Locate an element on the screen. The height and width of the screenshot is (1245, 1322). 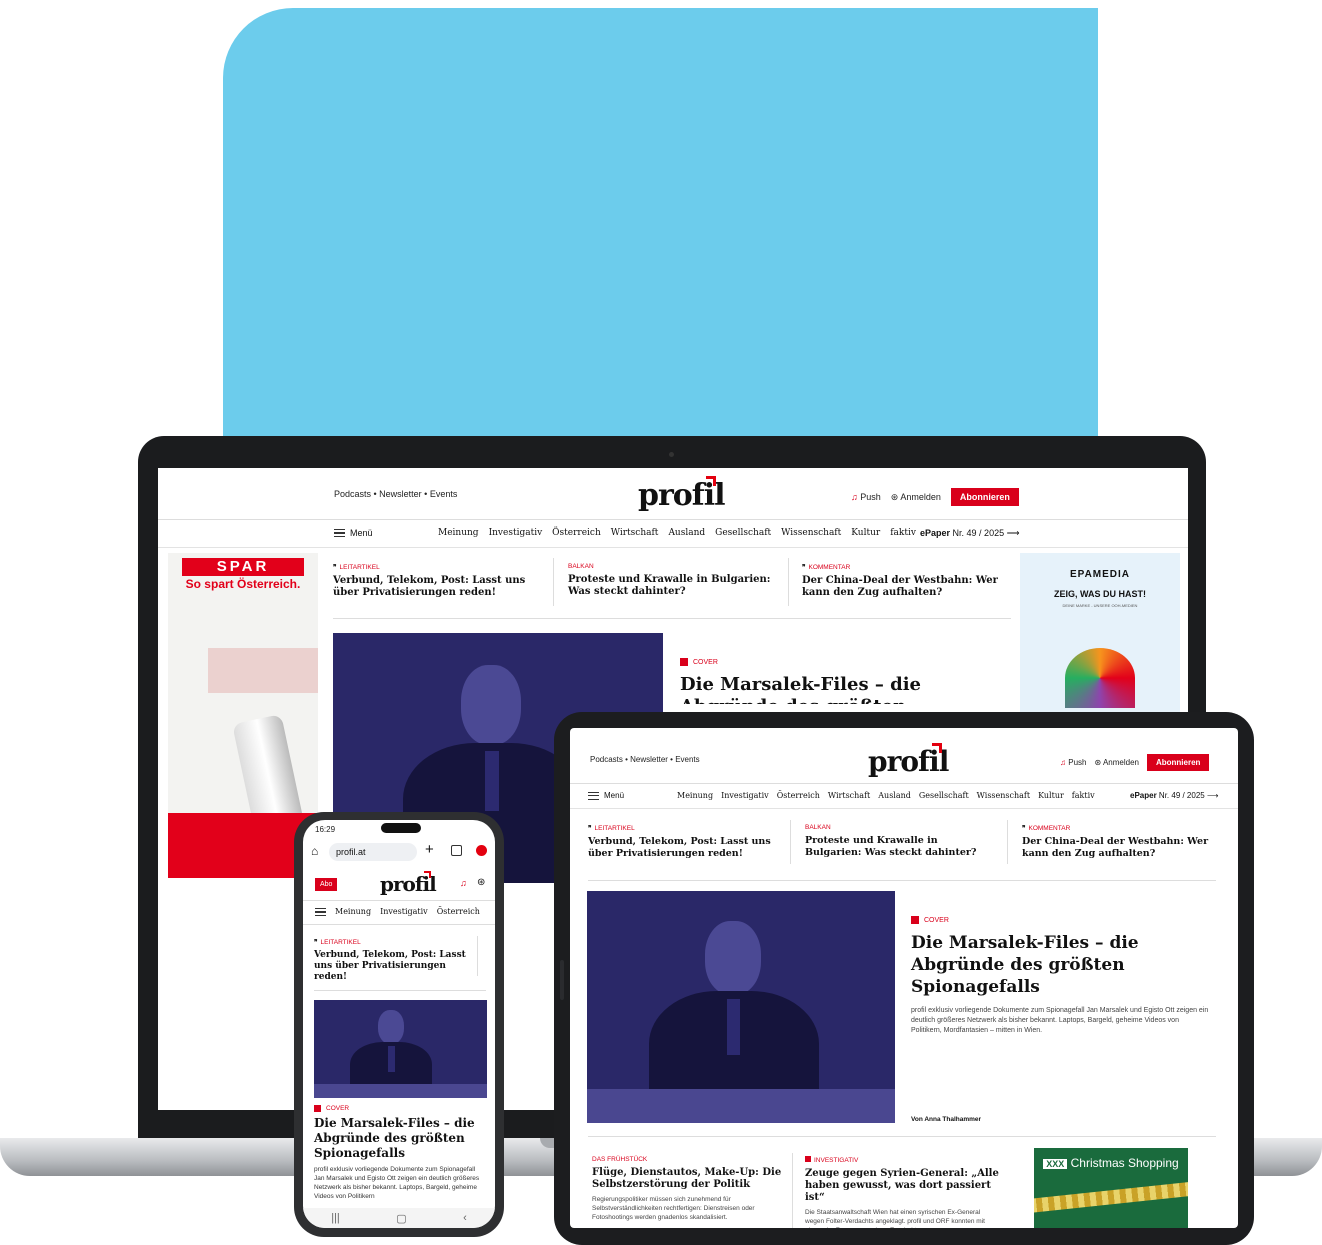
camera-notch is located at coordinates (401, 828).